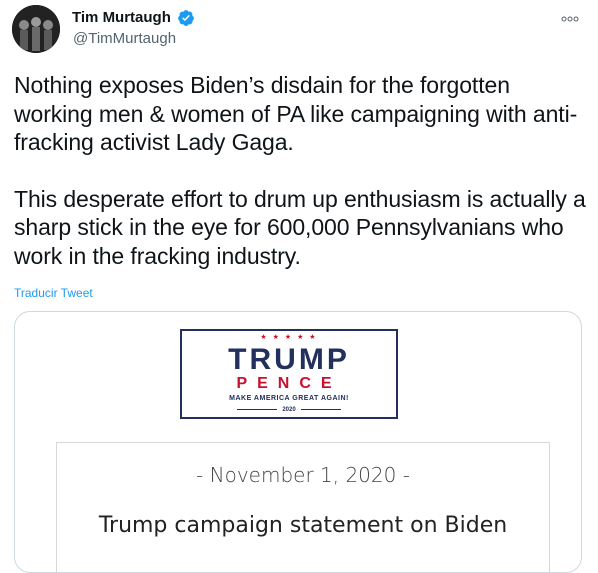 Image resolution: width=598 pixels, height=573 pixels. I want to click on logo-trump: TRUMP, so click(289, 359).